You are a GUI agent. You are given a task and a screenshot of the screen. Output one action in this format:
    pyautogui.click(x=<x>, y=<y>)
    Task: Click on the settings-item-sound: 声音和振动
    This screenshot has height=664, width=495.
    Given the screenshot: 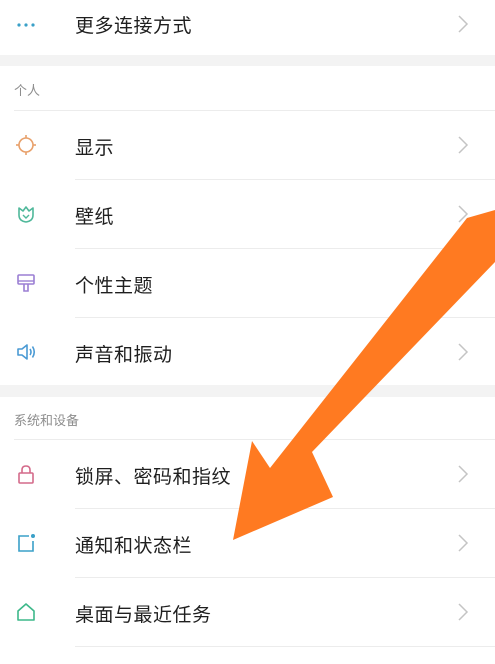 What is the action you would take?
    pyautogui.click(x=247, y=352)
    